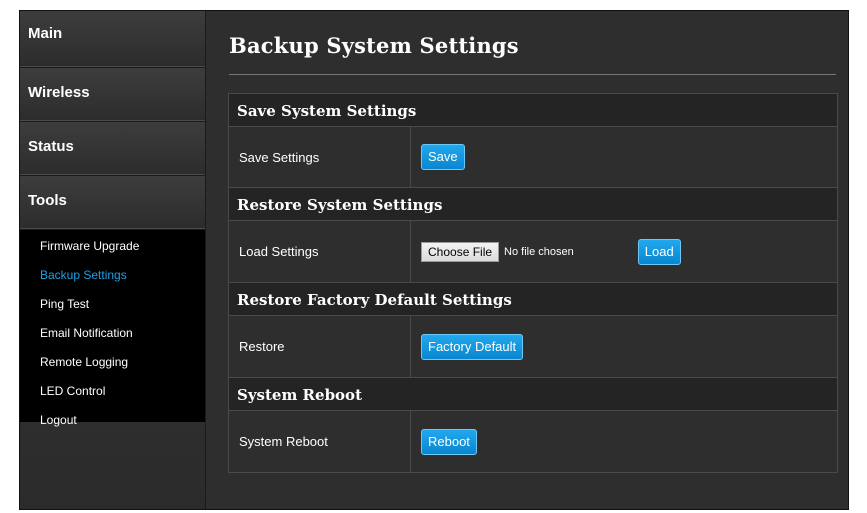 This screenshot has width=867, height=513. Describe the element at coordinates (320, 157) in the screenshot. I see `save-settings-label: Save Settings` at that location.